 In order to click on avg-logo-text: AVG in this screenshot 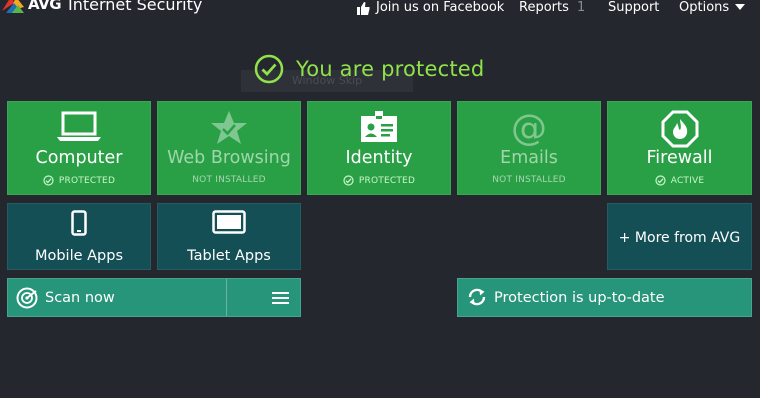, I will do `click(45, 6)`.